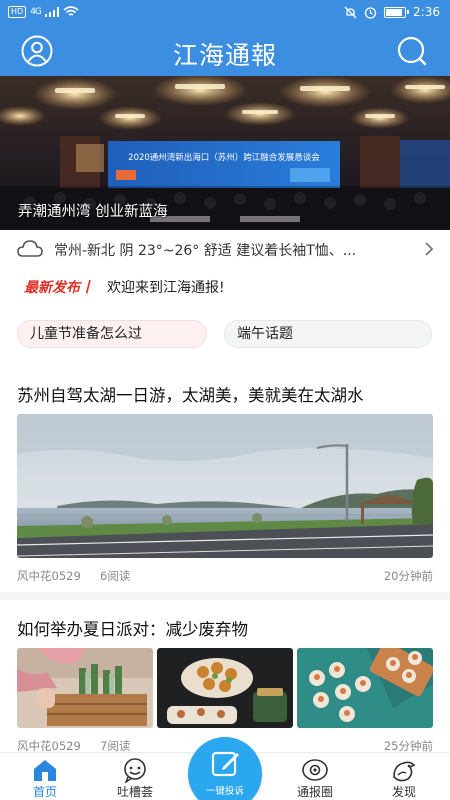  Describe the element at coordinates (30, 248) in the screenshot. I see `cloud-icon` at that location.